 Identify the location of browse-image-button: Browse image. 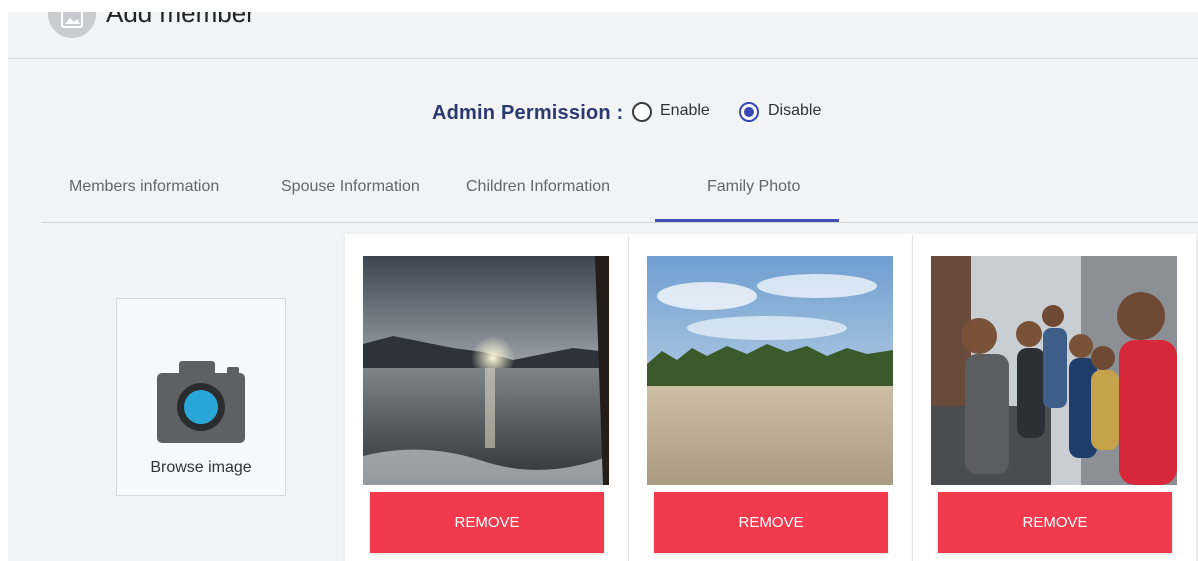
(201, 397).